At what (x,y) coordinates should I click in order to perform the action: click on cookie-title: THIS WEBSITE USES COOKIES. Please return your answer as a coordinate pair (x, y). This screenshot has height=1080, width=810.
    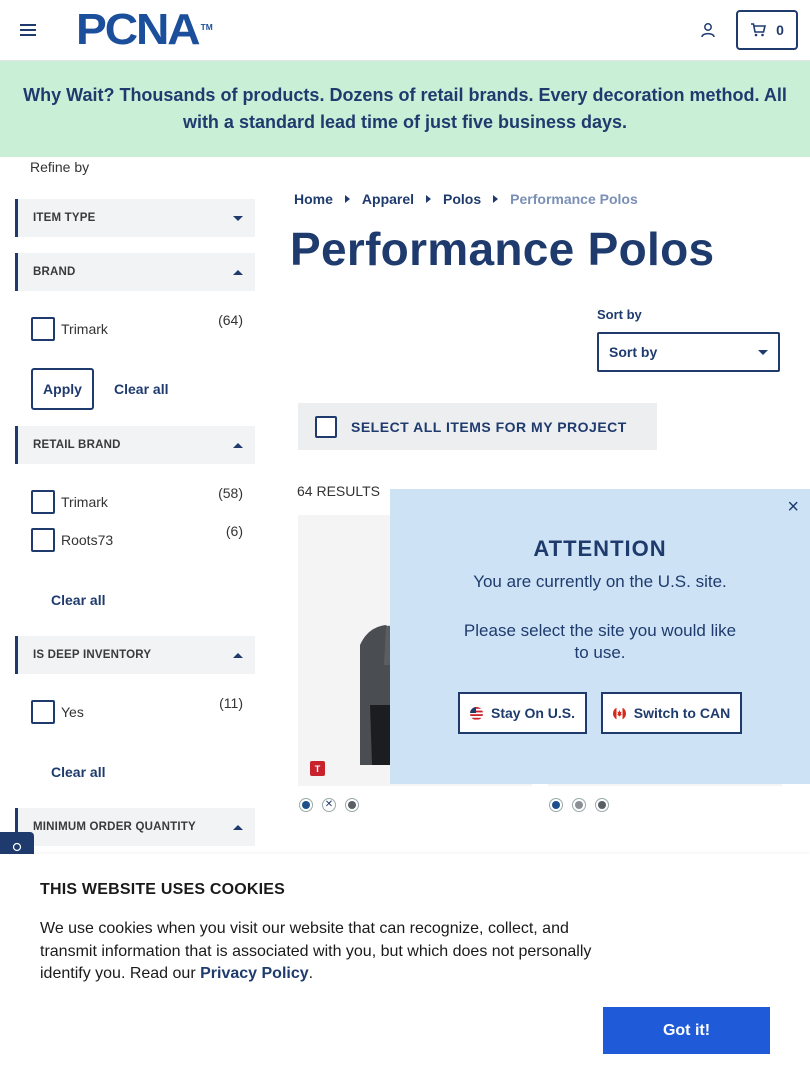
    Looking at the image, I should click on (163, 889).